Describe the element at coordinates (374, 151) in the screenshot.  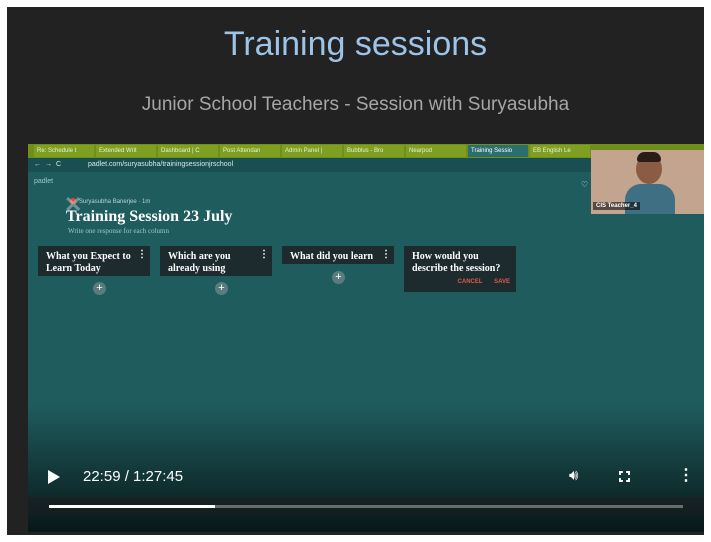
I see `browser-tab: Bubblus - Bro` at that location.